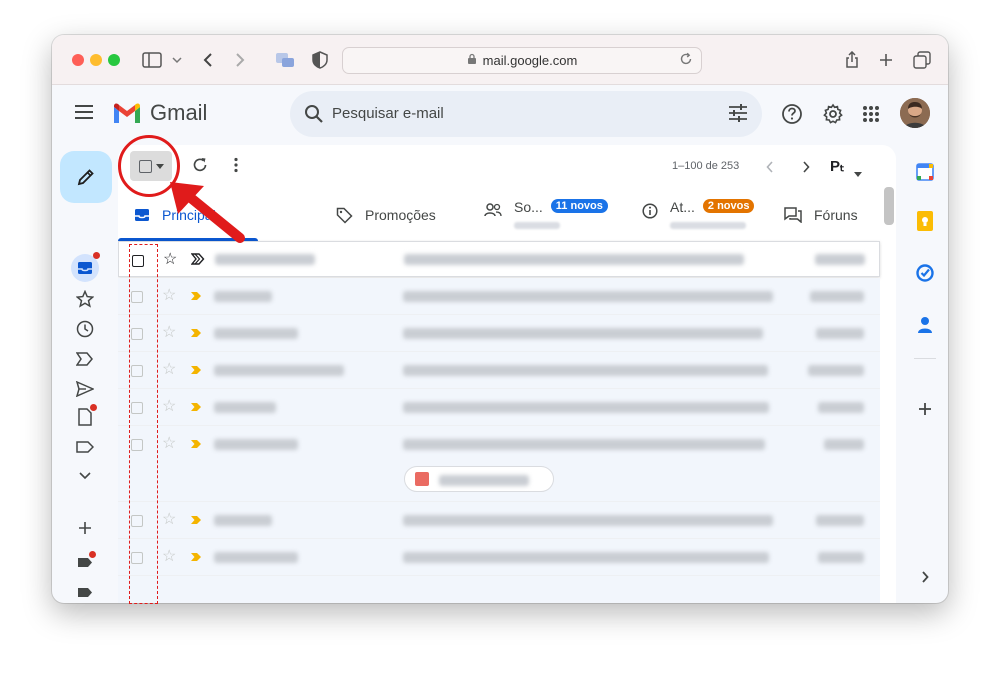 The height and width of the screenshot is (673, 1000). I want to click on tab-social: So... 11 novos, so click(546, 215).